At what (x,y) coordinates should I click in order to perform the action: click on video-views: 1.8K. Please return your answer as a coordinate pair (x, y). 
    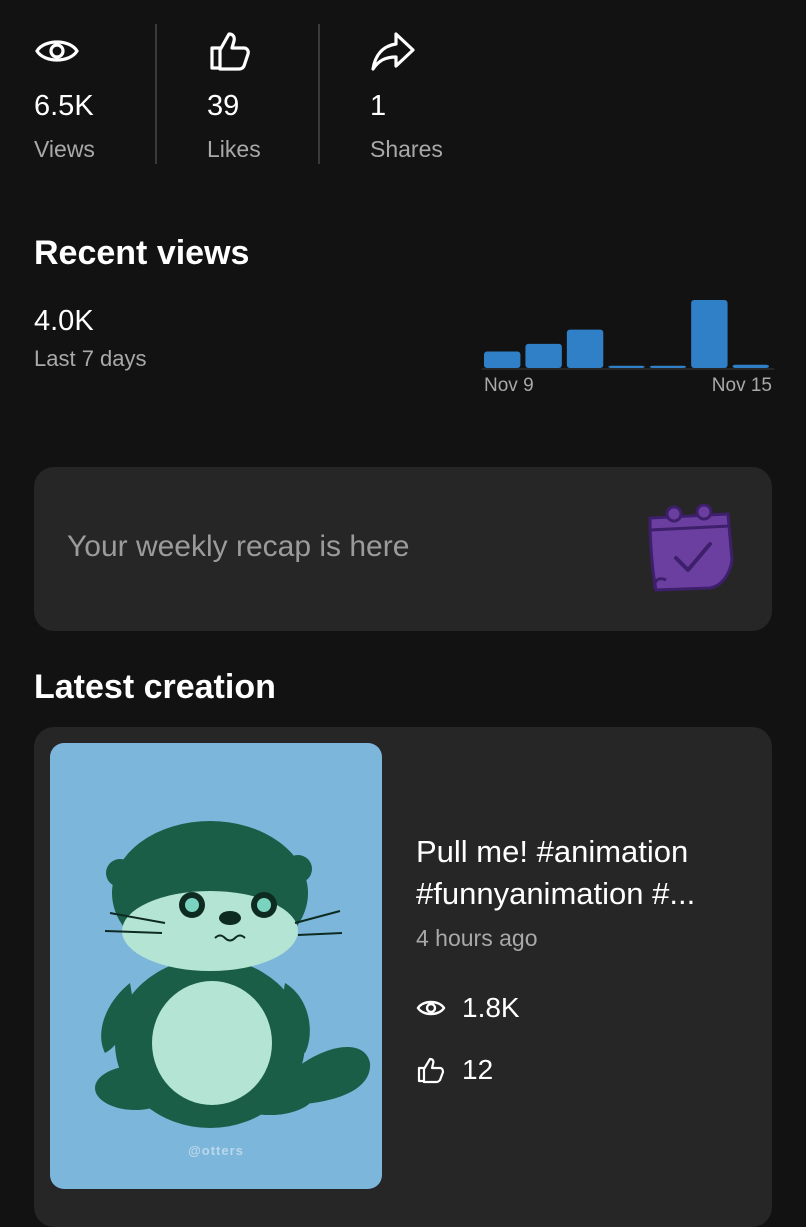
    Looking at the image, I should click on (468, 1008).